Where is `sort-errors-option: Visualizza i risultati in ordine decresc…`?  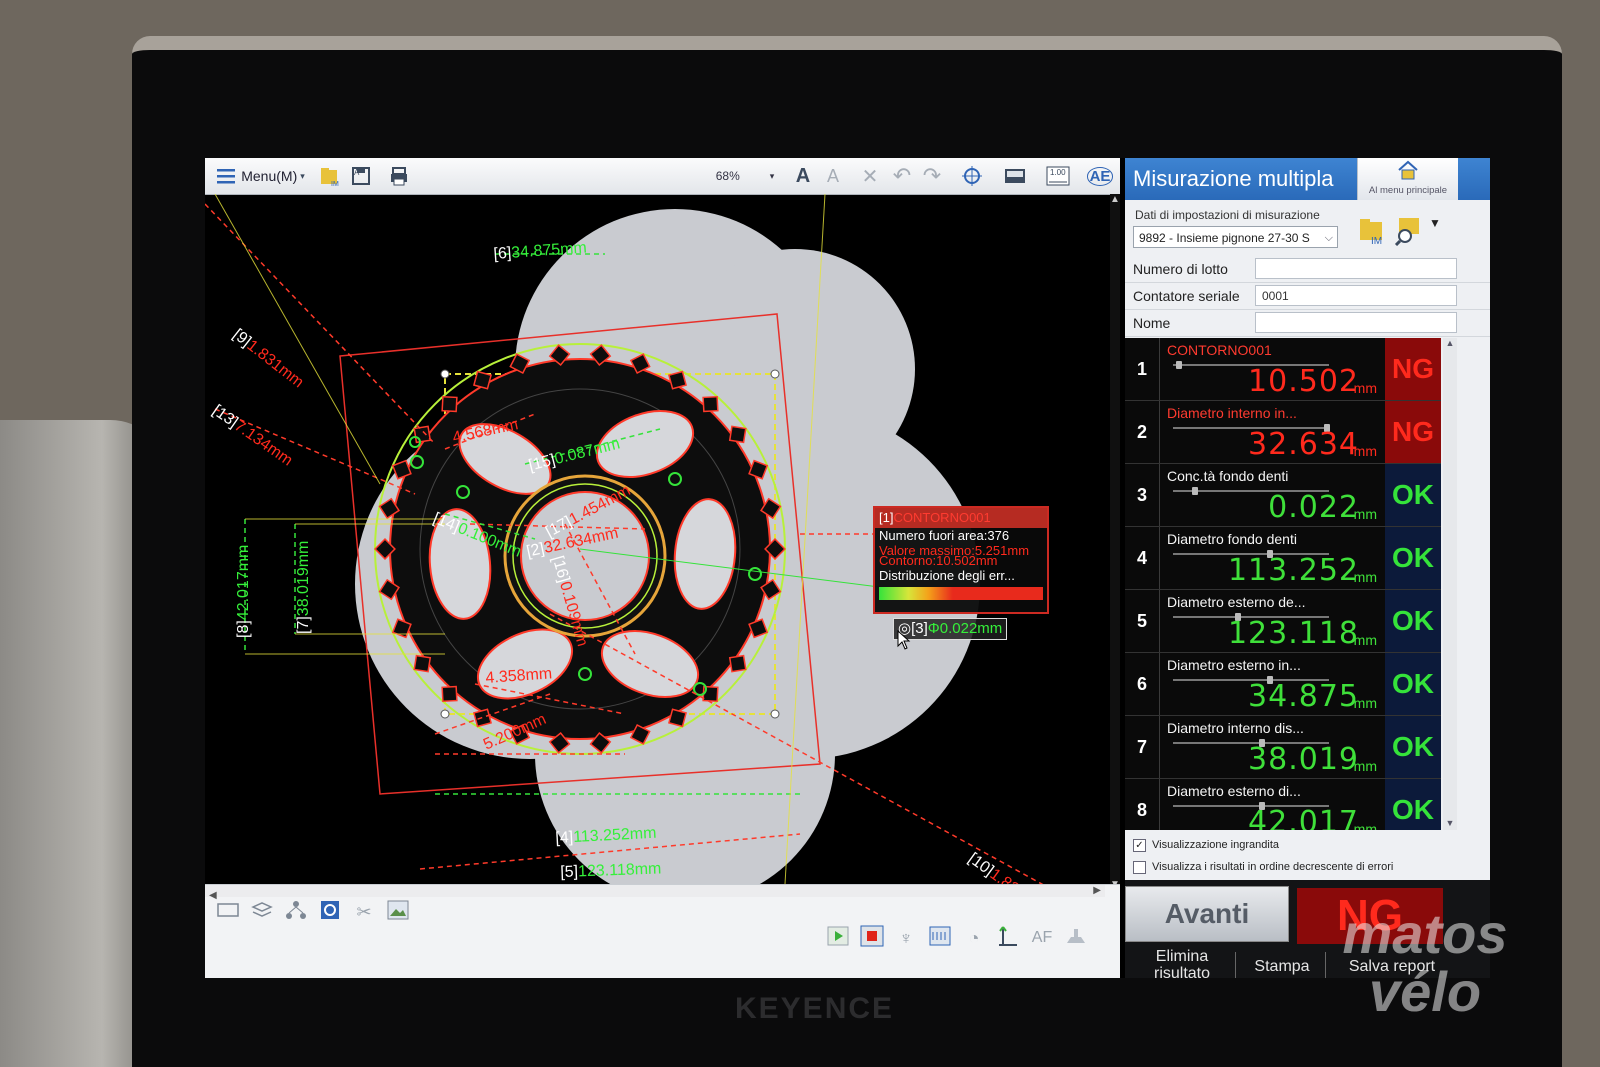
sort-errors-option: Visualizza i risultati in ordine decresc… is located at coordinates (1263, 867).